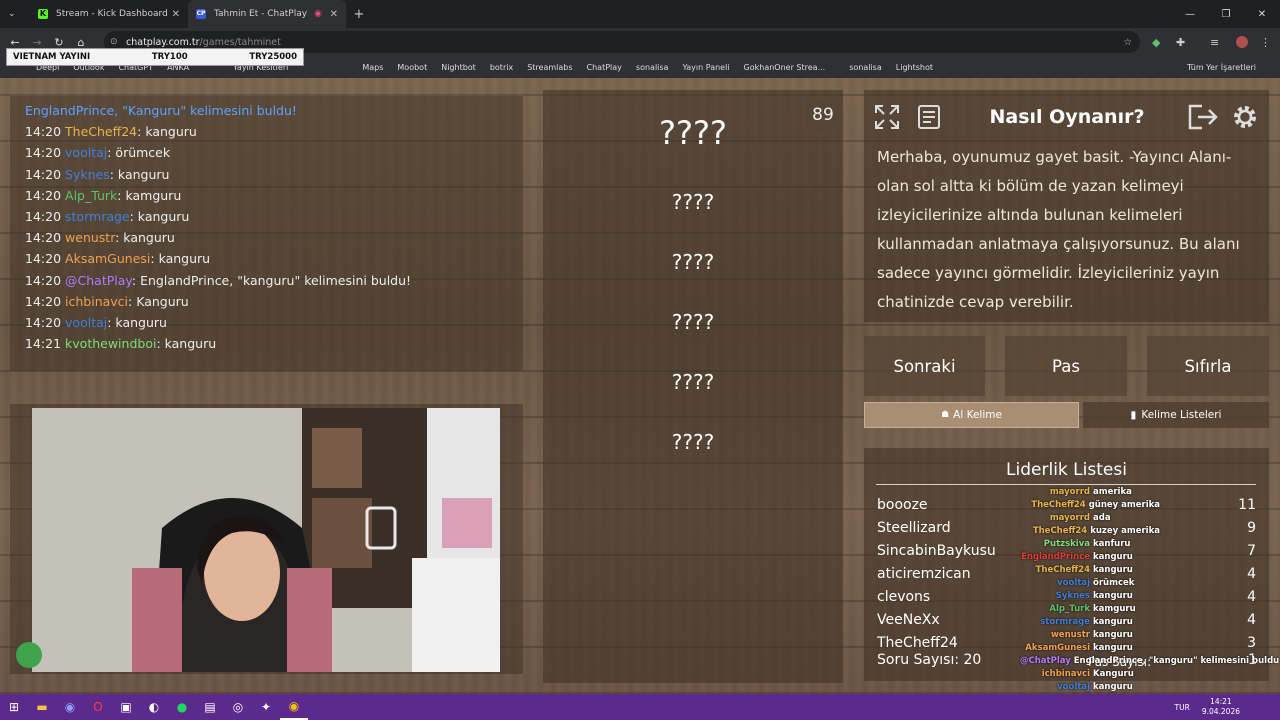 This screenshot has width=1280, height=720. Describe the element at coordinates (929, 660) in the screenshot. I see `question-count: Soru Sayısı: 20` at that location.